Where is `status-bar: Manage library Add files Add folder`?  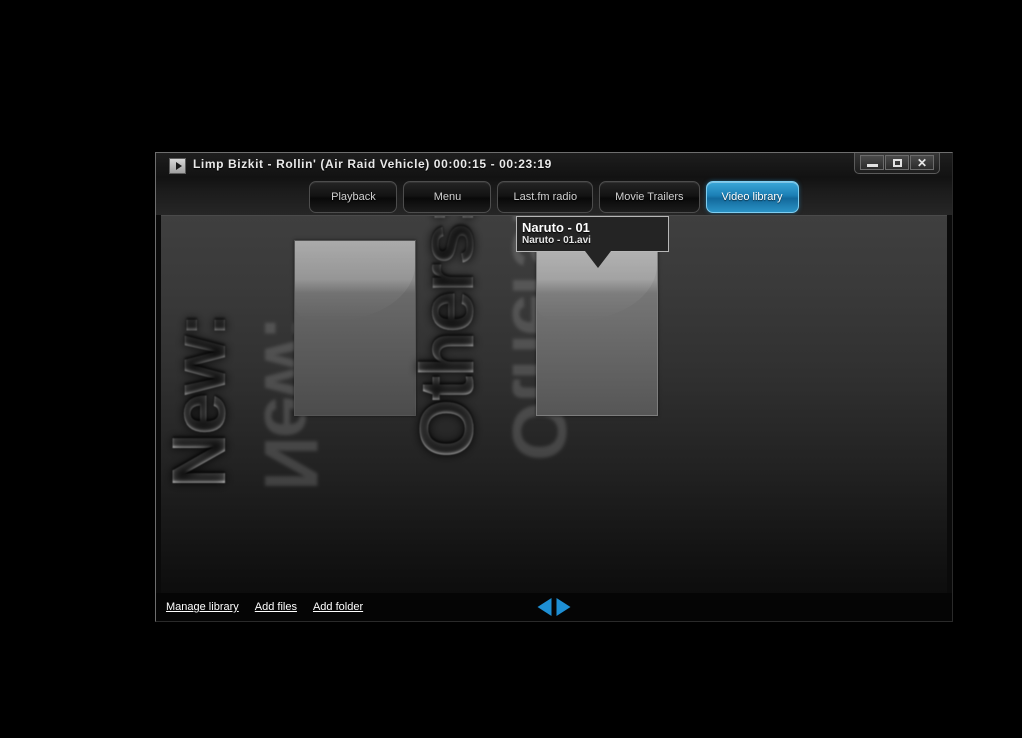
status-bar: Manage library Add files Add folder is located at coordinates (554, 607).